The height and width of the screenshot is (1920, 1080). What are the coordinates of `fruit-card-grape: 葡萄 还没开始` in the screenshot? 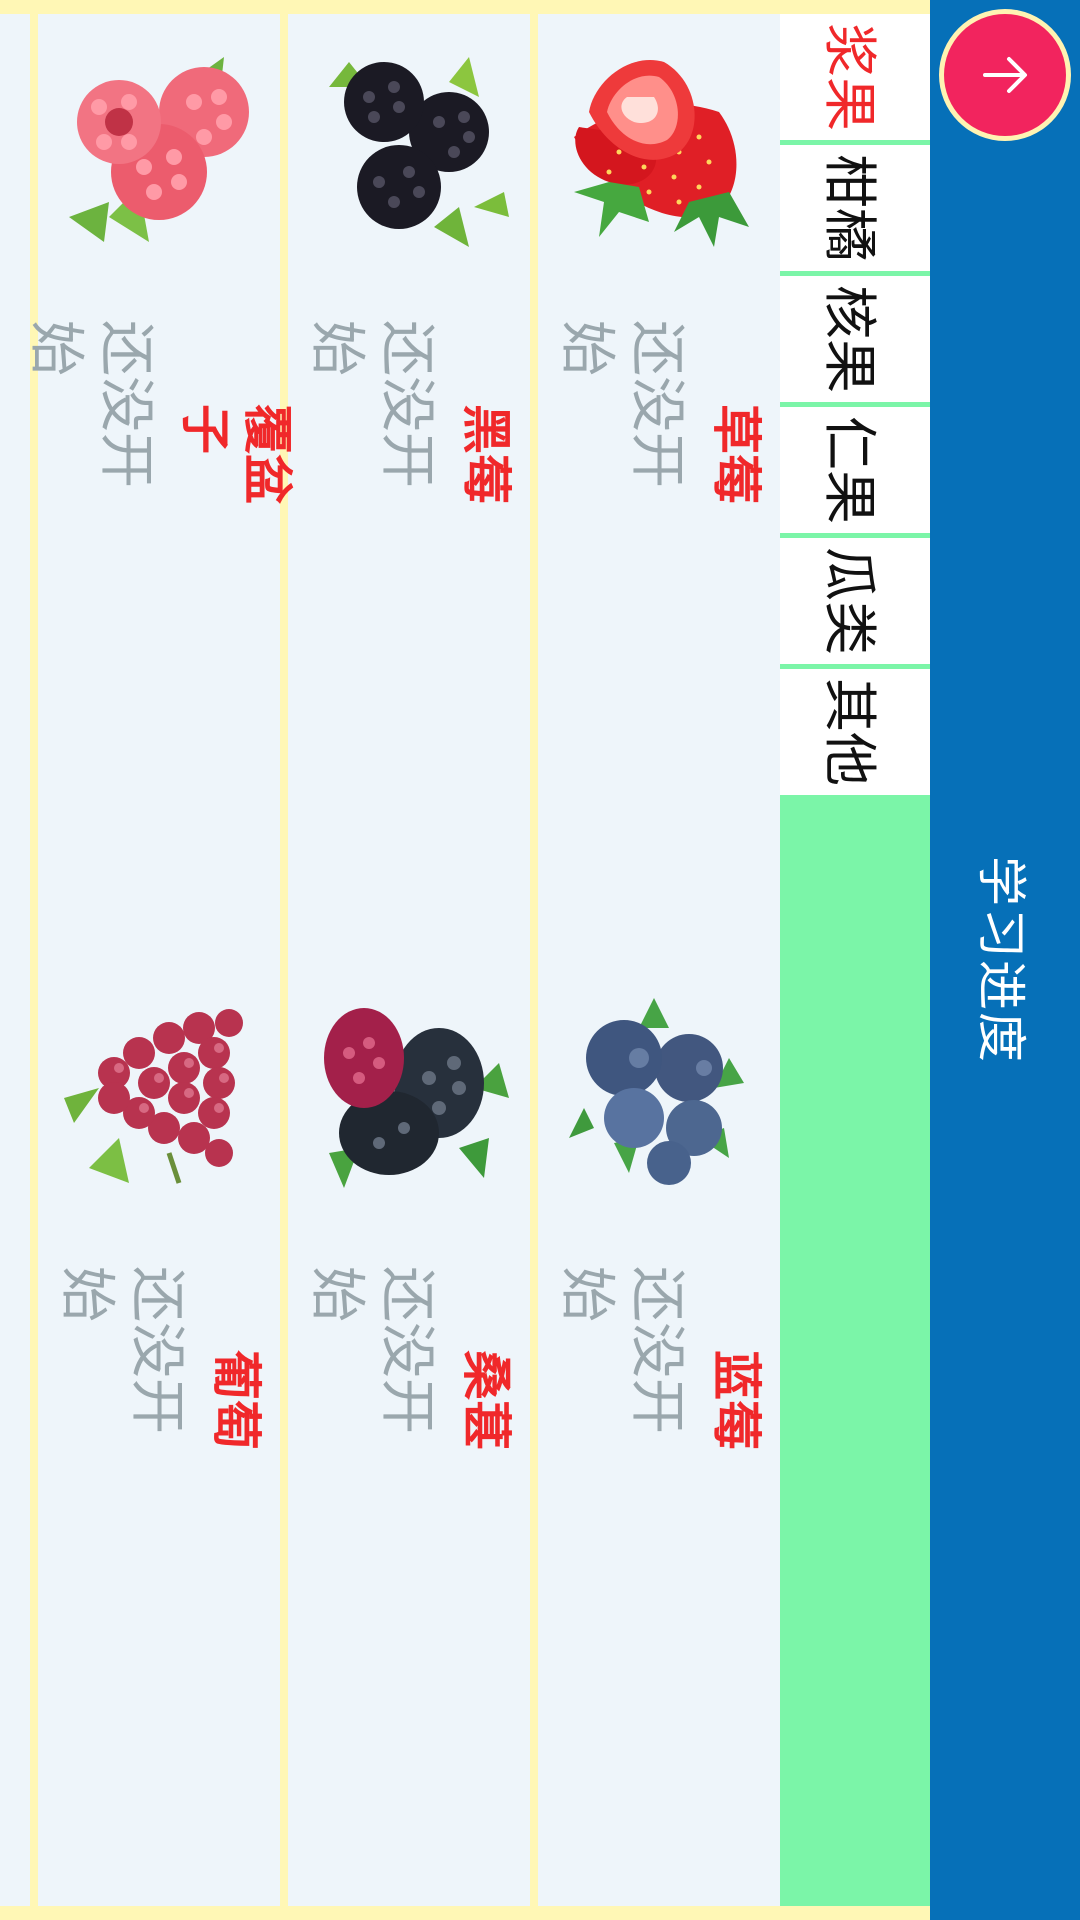 It's located at (159, 1433).